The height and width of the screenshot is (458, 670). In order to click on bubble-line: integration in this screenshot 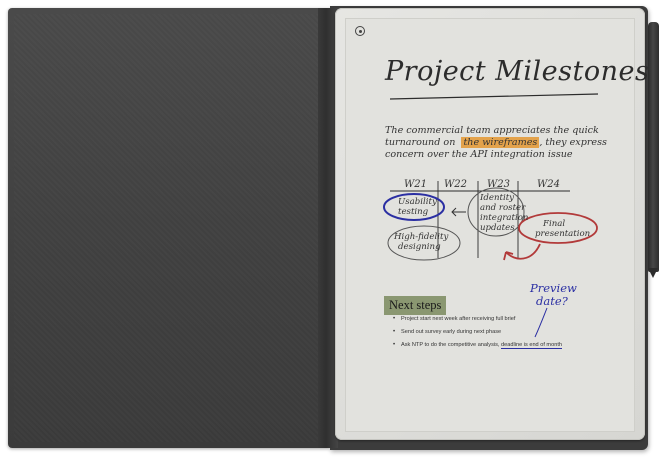, I will do `click(504, 218)`.